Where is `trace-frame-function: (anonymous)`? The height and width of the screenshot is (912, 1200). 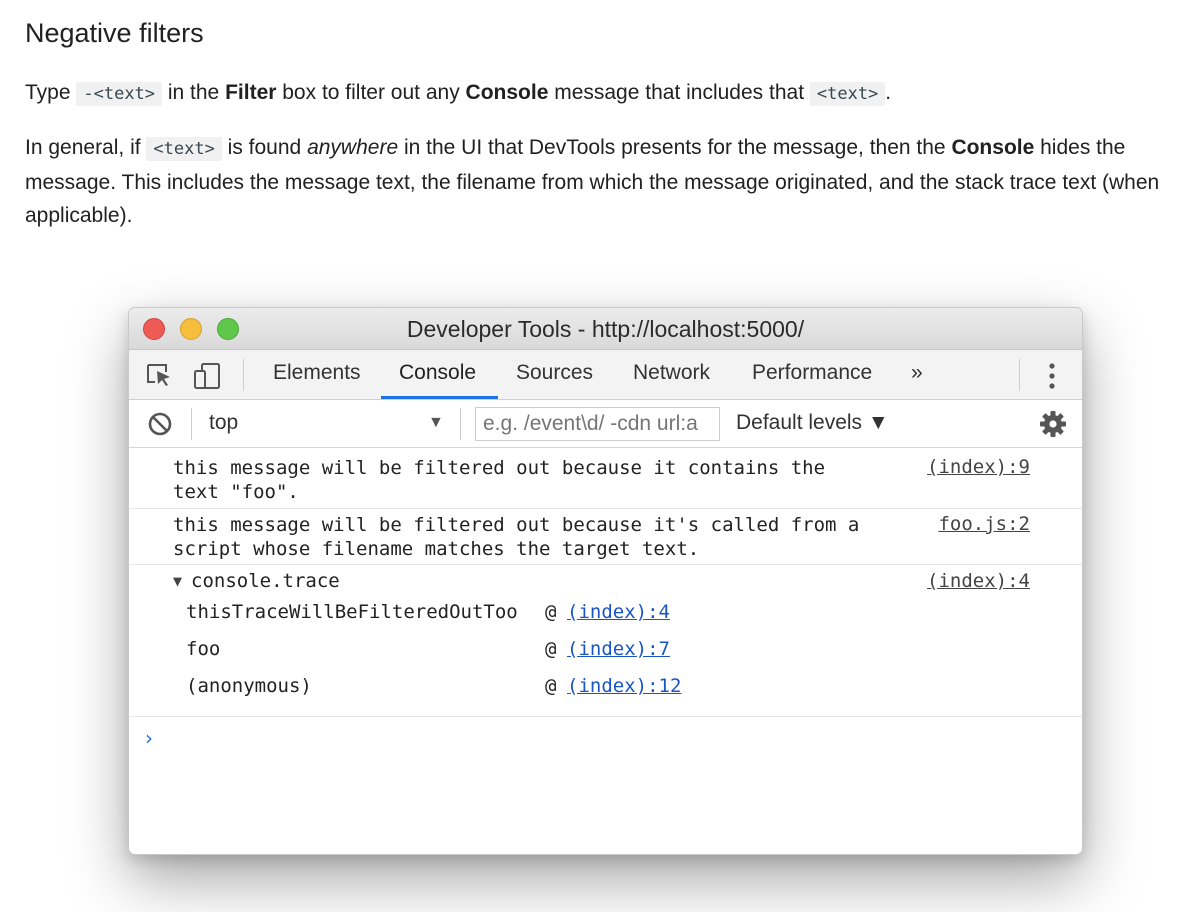
trace-frame-function: (anonymous) is located at coordinates (249, 686).